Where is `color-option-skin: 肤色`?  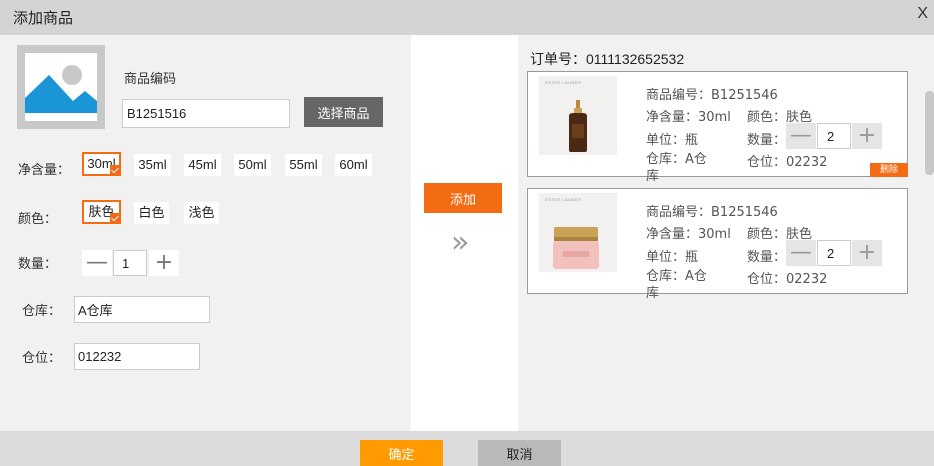 color-option-skin: 肤色 is located at coordinates (101, 212).